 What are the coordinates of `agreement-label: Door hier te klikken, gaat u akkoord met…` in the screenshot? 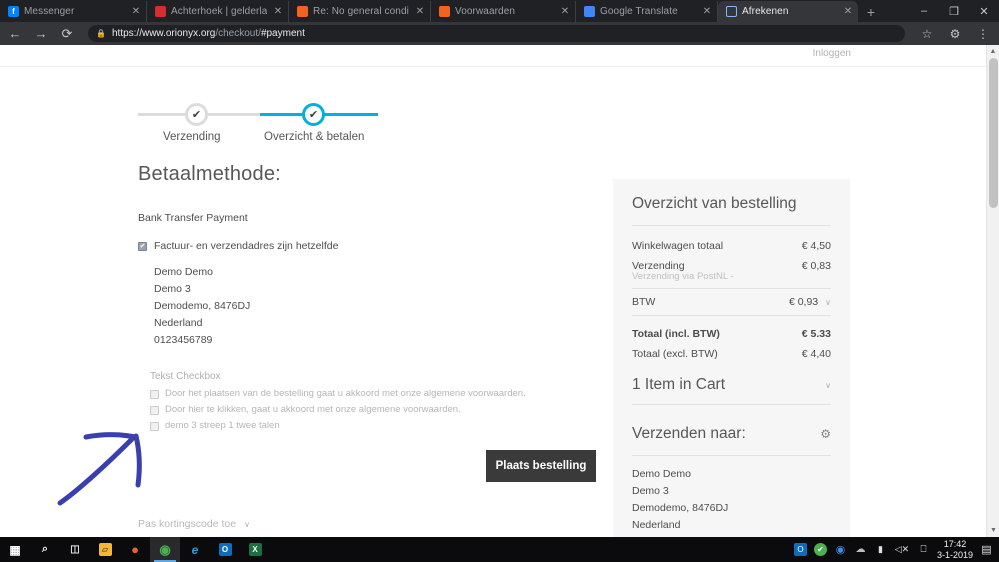 It's located at (313, 409).